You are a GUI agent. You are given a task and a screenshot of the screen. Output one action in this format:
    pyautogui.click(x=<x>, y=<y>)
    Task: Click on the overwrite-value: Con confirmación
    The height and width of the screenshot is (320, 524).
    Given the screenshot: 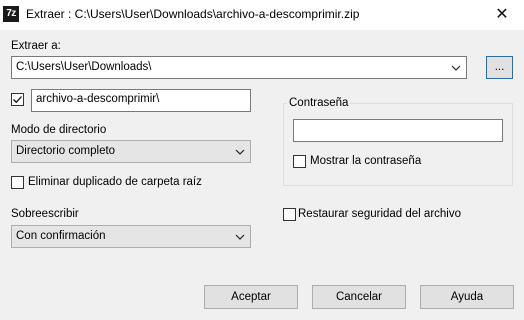 What is the action you would take?
    pyautogui.click(x=61, y=236)
    